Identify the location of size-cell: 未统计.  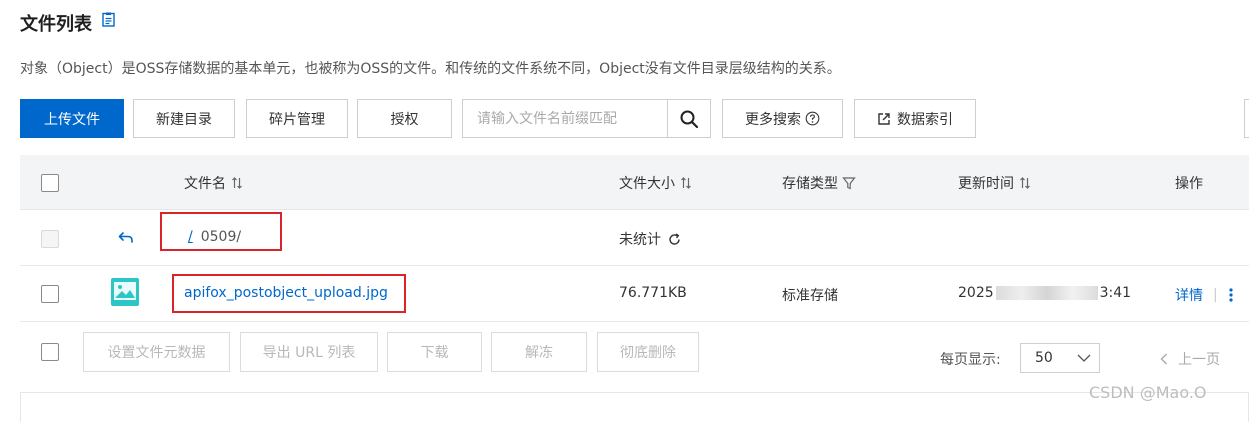
(650, 239).